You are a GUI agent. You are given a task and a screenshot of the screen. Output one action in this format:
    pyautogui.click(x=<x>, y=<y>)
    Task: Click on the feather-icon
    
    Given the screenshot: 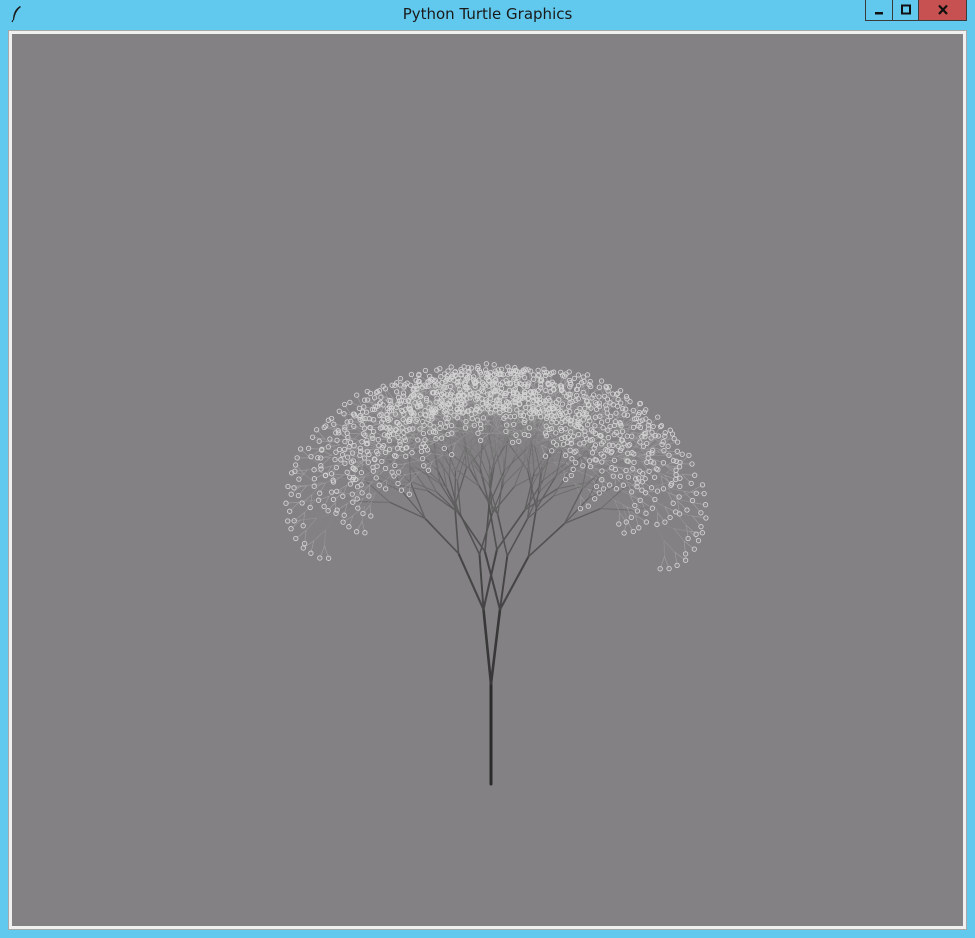 What is the action you would take?
    pyautogui.click(x=17, y=14)
    